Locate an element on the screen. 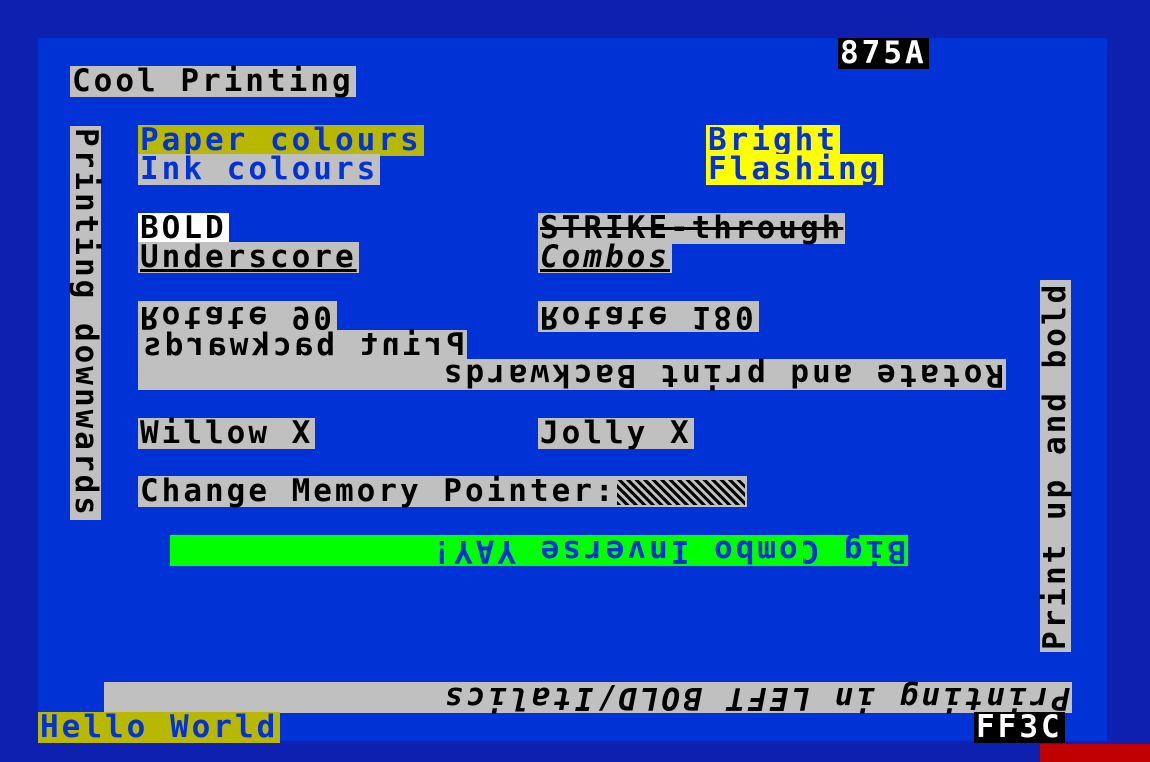 The image size is (1150, 762). rotate180-label: Rotate 180 is located at coordinates (648, 317).